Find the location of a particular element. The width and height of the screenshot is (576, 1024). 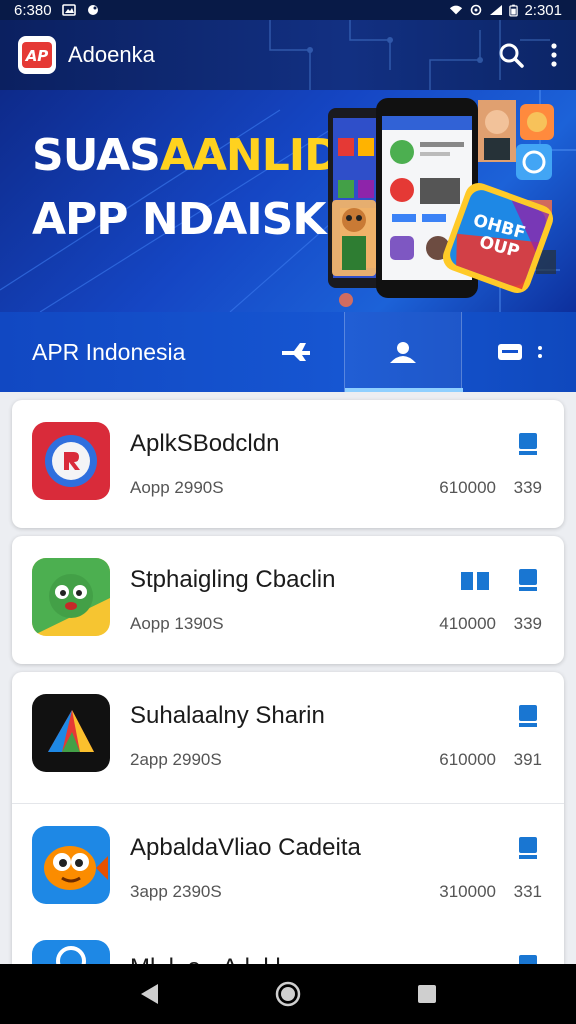

plane-icon is located at coordinates (296, 352).